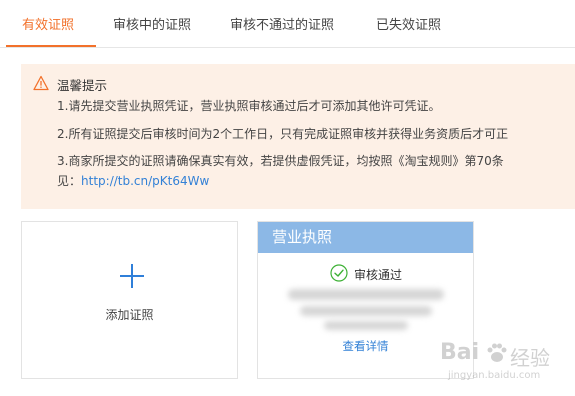  I want to click on notice-line-4-prefix: 见：, so click(69, 181).